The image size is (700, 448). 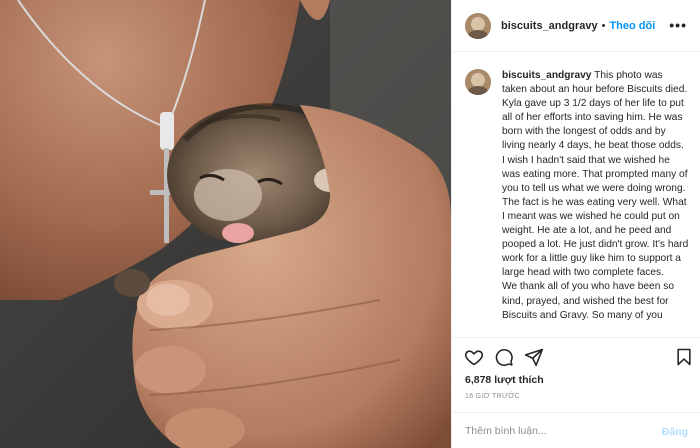 What do you see at coordinates (474, 357) in the screenshot?
I see `heart-icon` at bounding box center [474, 357].